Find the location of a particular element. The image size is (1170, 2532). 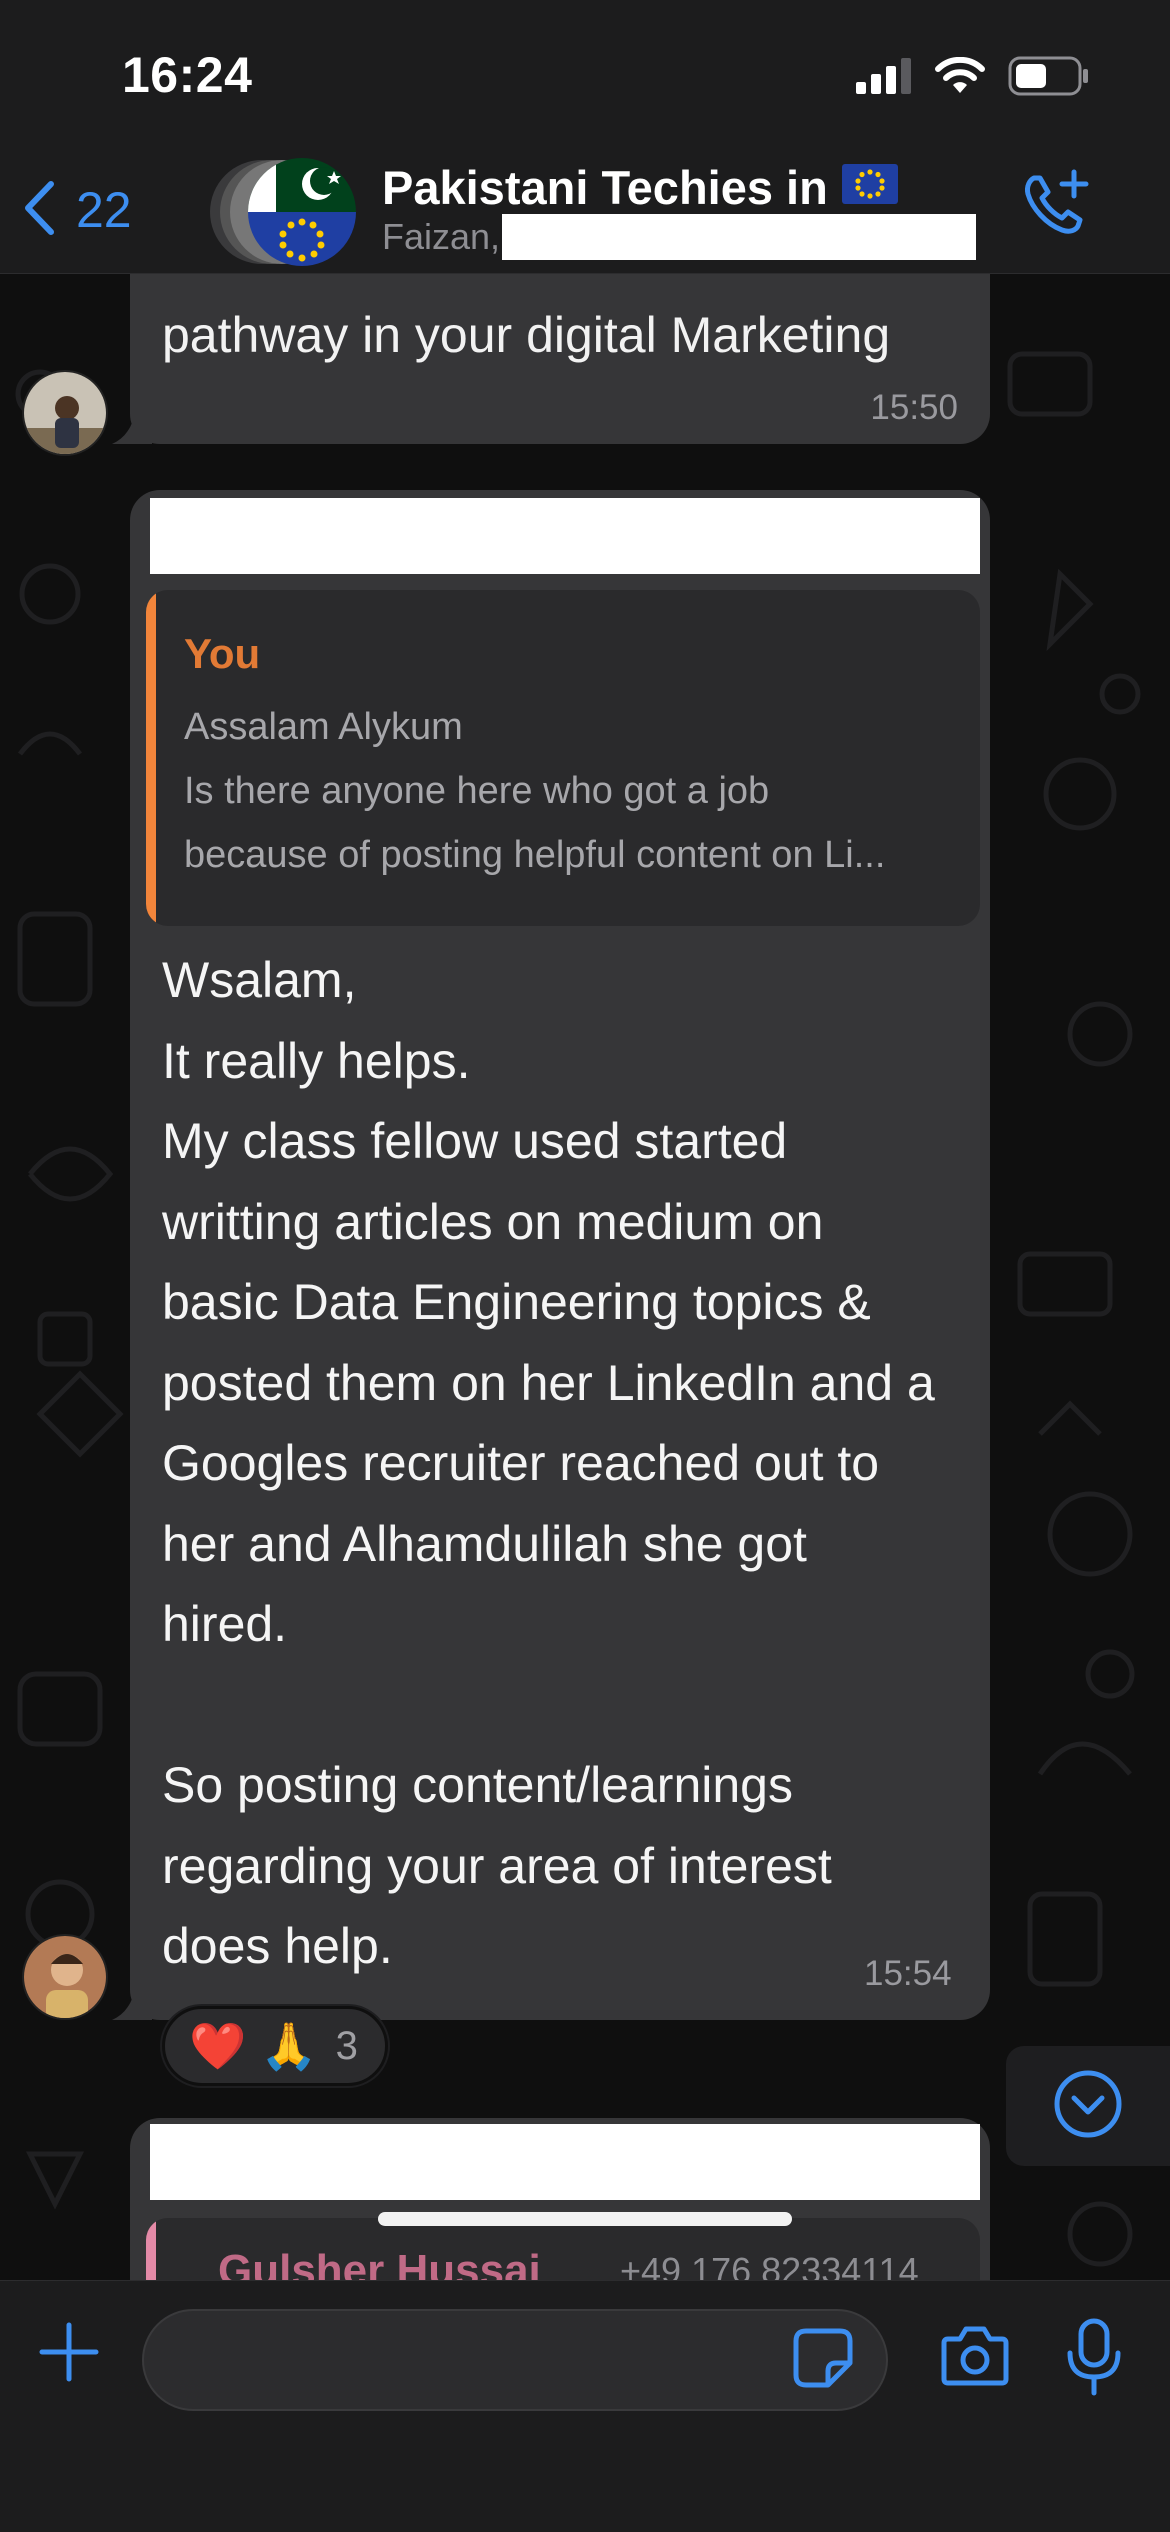

message-line is located at coordinates (567, 1705).